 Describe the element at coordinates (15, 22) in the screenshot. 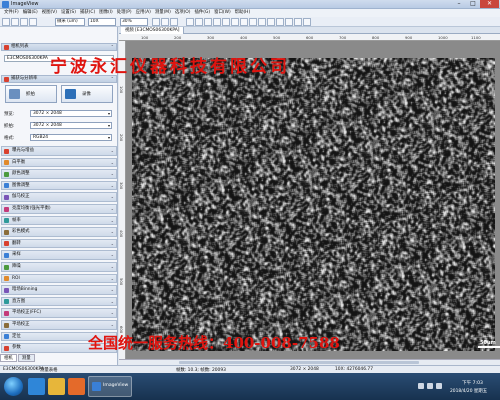

I see `open-icon` at that location.